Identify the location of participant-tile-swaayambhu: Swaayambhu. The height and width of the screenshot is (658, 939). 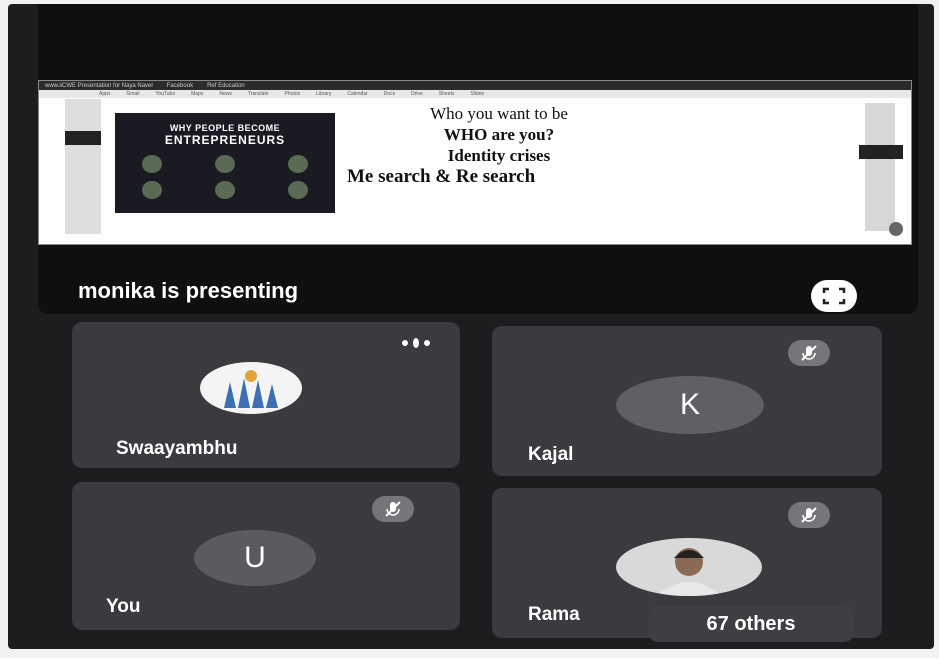
(266, 395).